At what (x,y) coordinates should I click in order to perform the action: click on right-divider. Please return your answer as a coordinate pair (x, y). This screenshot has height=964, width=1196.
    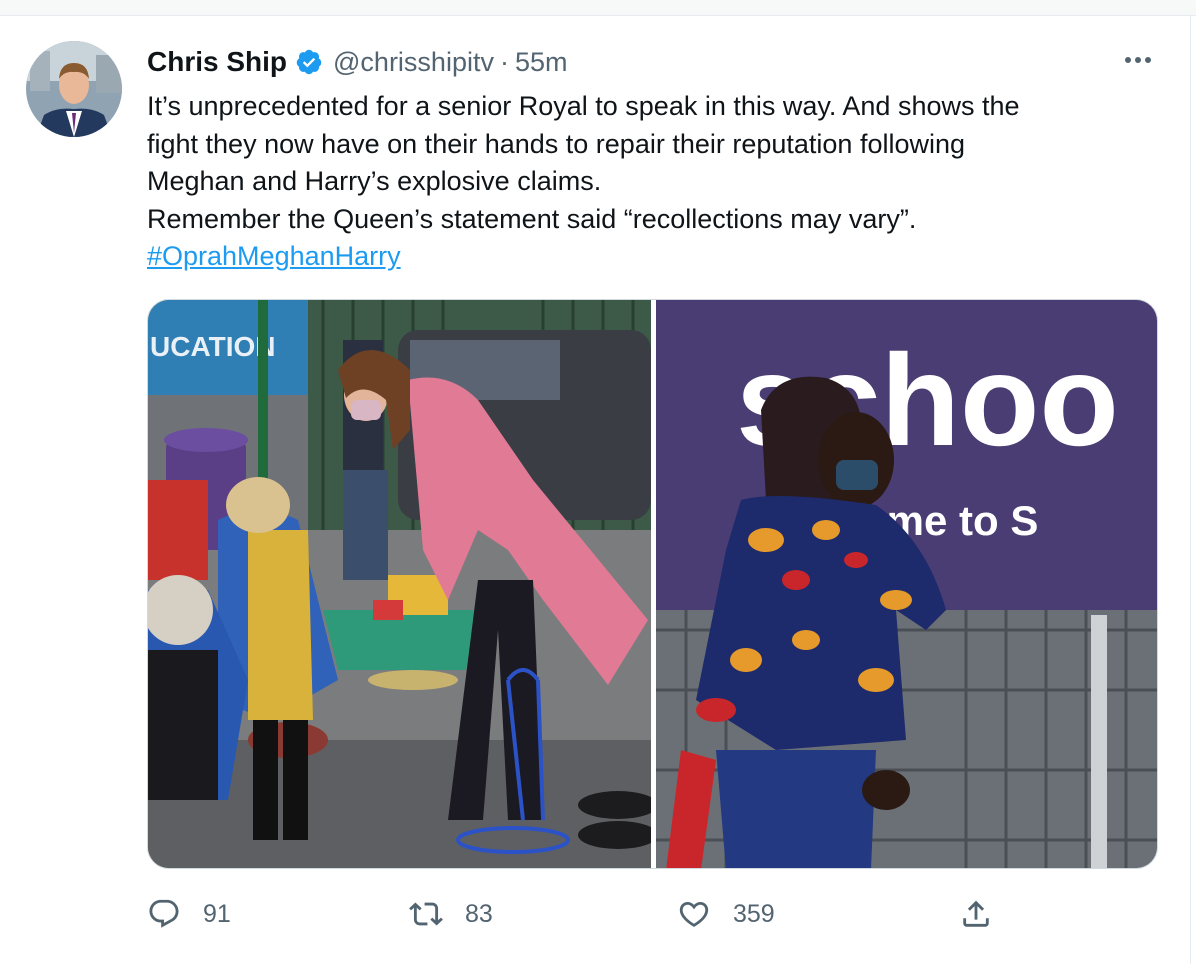
    Looking at the image, I should click on (1190, 490).